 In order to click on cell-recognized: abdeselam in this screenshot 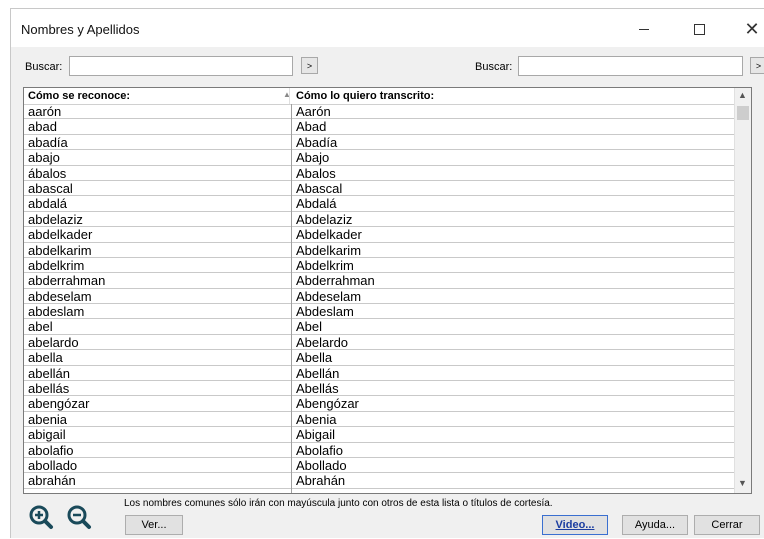, I will do `click(60, 296)`.